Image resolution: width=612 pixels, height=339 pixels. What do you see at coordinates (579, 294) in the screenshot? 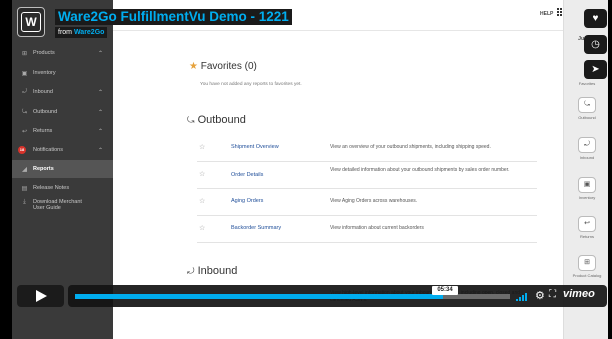
I see `vimeo-logo: vimeo` at bounding box center [579, 294].